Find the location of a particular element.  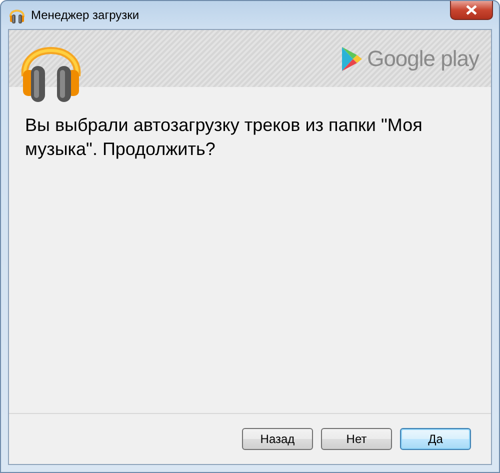

close-icon is located at coordinates (471, 10).